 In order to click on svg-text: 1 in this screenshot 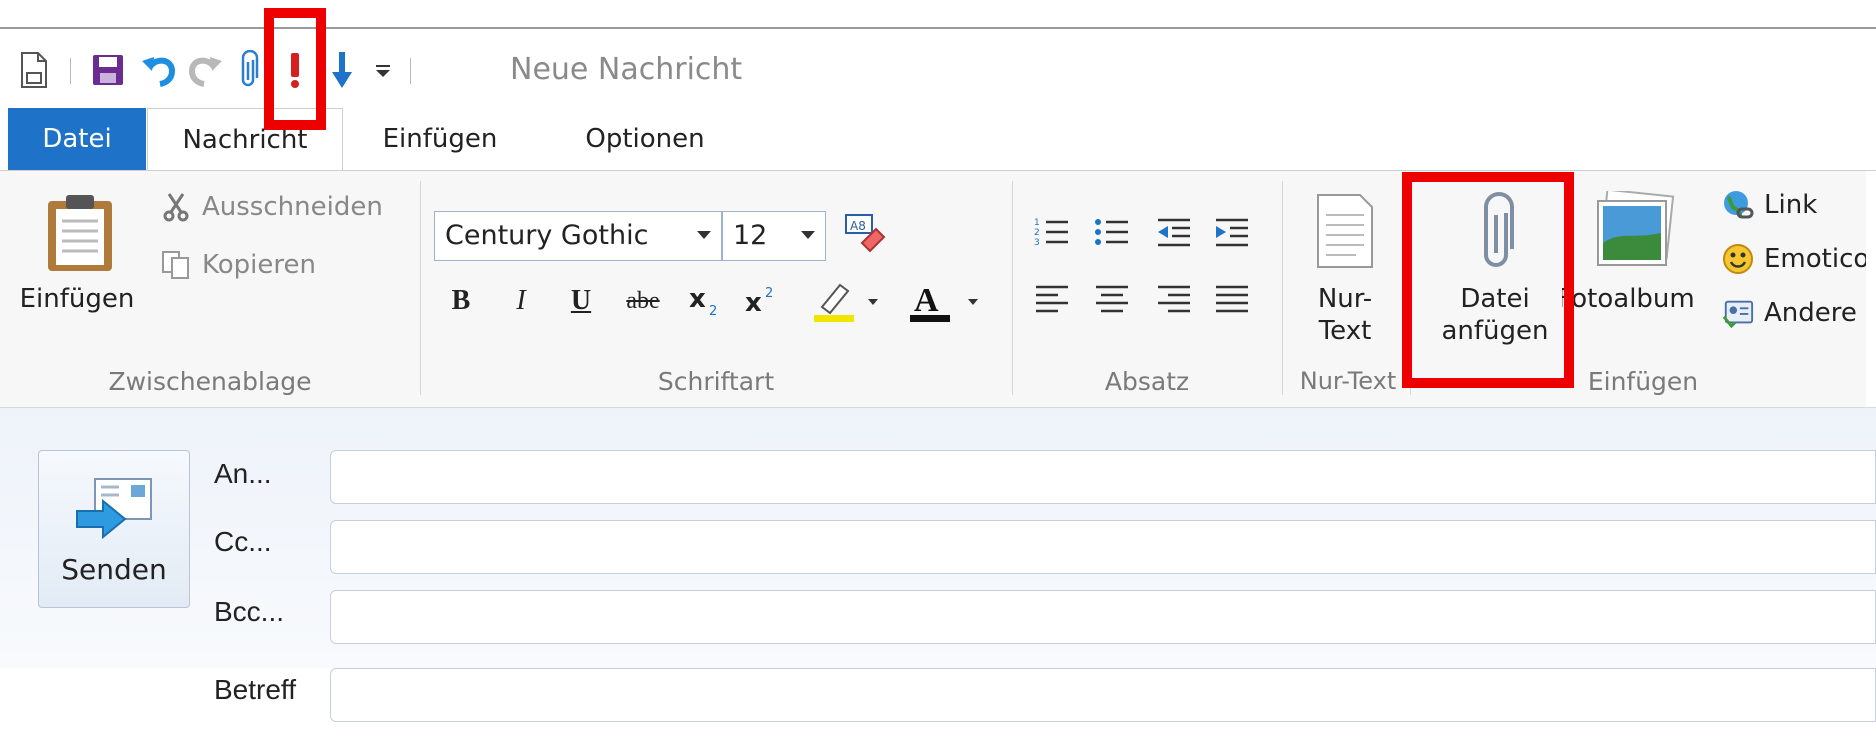, I will do `click(1037, 223)`.